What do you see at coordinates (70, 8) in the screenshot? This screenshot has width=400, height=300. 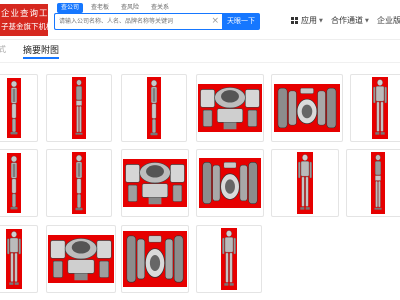 I see `search-tab-company: 查公司` at bounding box center [70, 8].